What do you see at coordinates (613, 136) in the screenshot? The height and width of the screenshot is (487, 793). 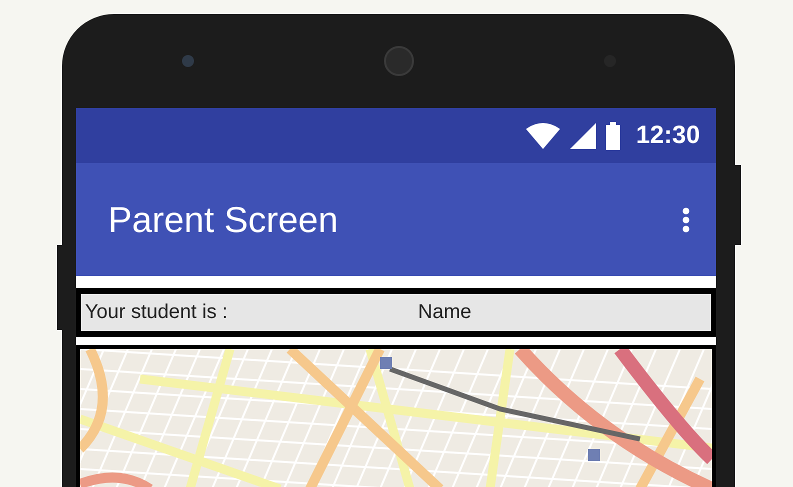 I see `battery-icon` at bounding box center [613, 136].